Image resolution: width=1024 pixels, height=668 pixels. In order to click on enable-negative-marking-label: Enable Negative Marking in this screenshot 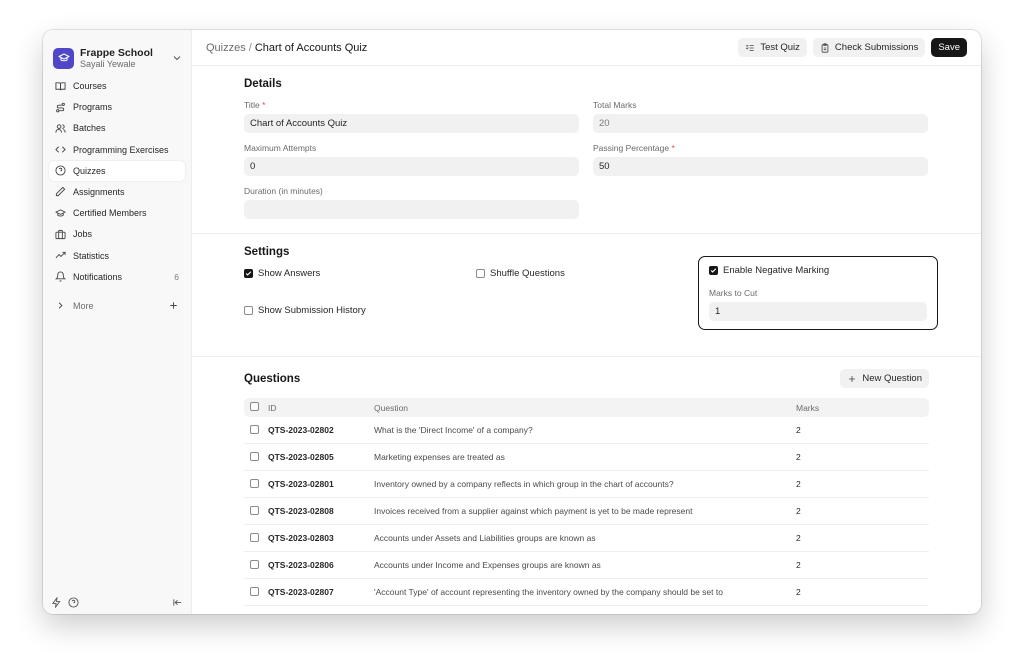, I will do `click(776, 270)`.